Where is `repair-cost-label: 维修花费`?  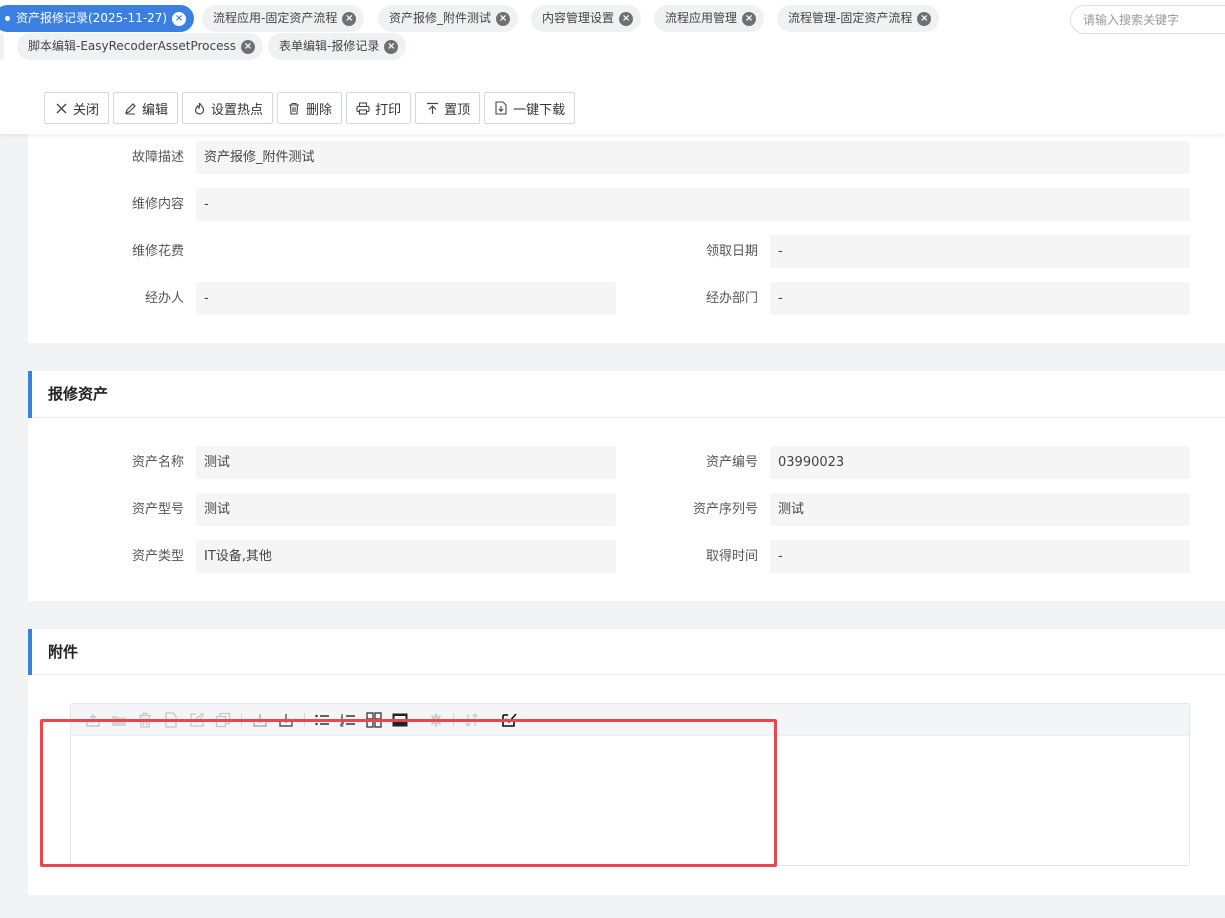 repair-cost-label: 维修花费 is located at coordinates (157, 251).